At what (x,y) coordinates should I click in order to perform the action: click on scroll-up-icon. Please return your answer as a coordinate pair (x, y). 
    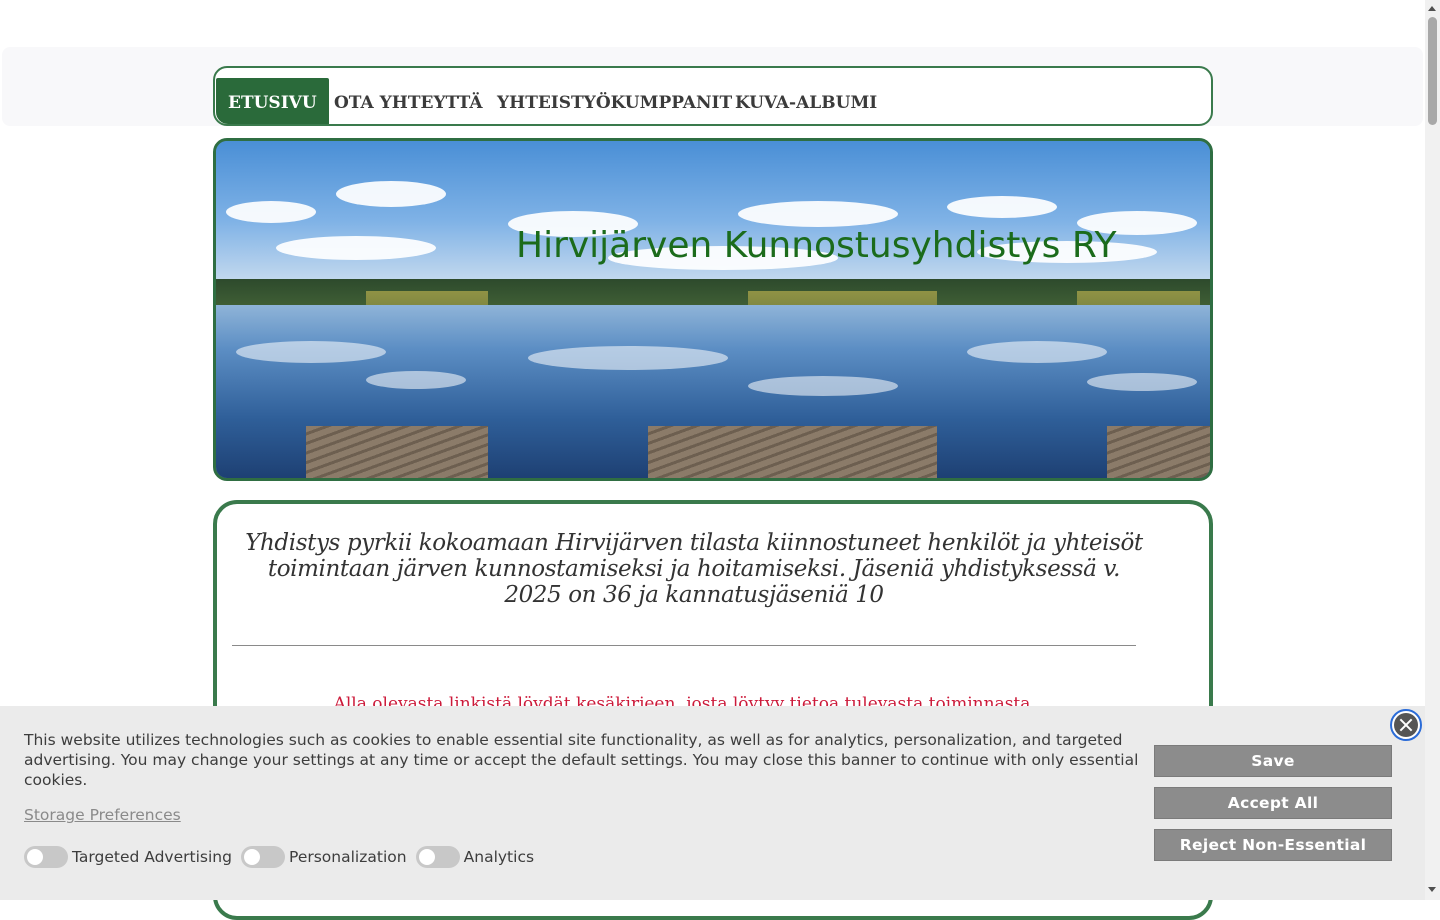
    Looking at the image, I should click on (1432, 8).